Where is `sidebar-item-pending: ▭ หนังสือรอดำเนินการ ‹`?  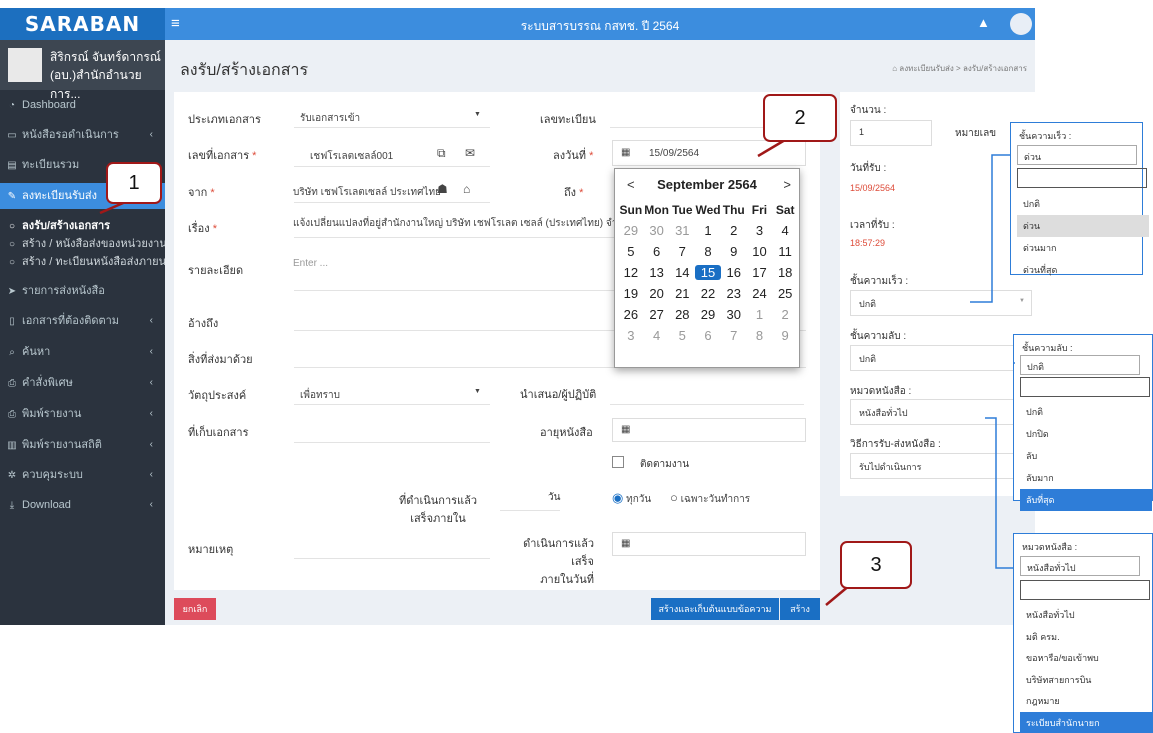
sidebar-item-pending: ▭ หนังสือรอดำเนินการ ‹ is located at coordinates (82, 135).